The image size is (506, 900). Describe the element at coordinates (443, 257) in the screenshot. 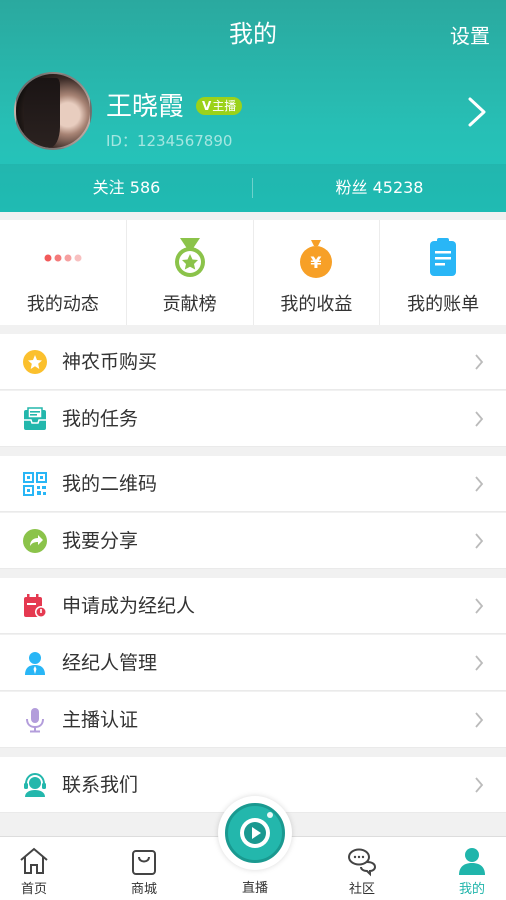

I see `clipboard-icon` at that location.